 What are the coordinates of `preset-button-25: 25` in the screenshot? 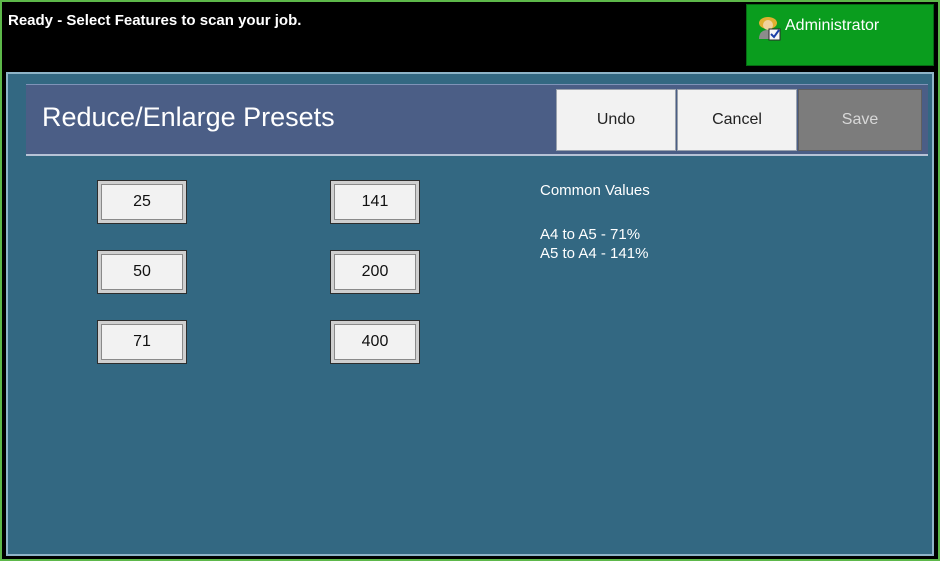 It's located at (142, 202).